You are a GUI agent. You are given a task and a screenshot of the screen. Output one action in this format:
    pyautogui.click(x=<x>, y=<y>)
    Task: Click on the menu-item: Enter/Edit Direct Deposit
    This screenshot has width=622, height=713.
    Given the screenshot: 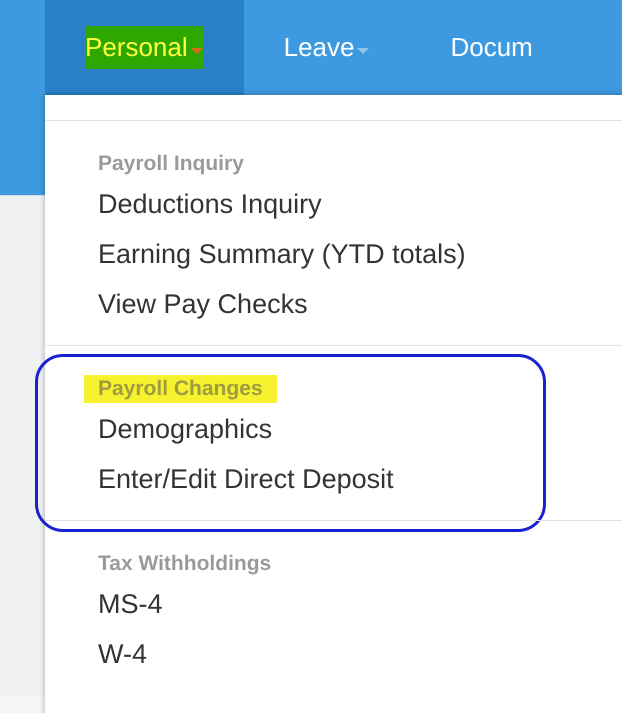 What is the action you would take?
    pyautogui.click(x=246, y=479)
    